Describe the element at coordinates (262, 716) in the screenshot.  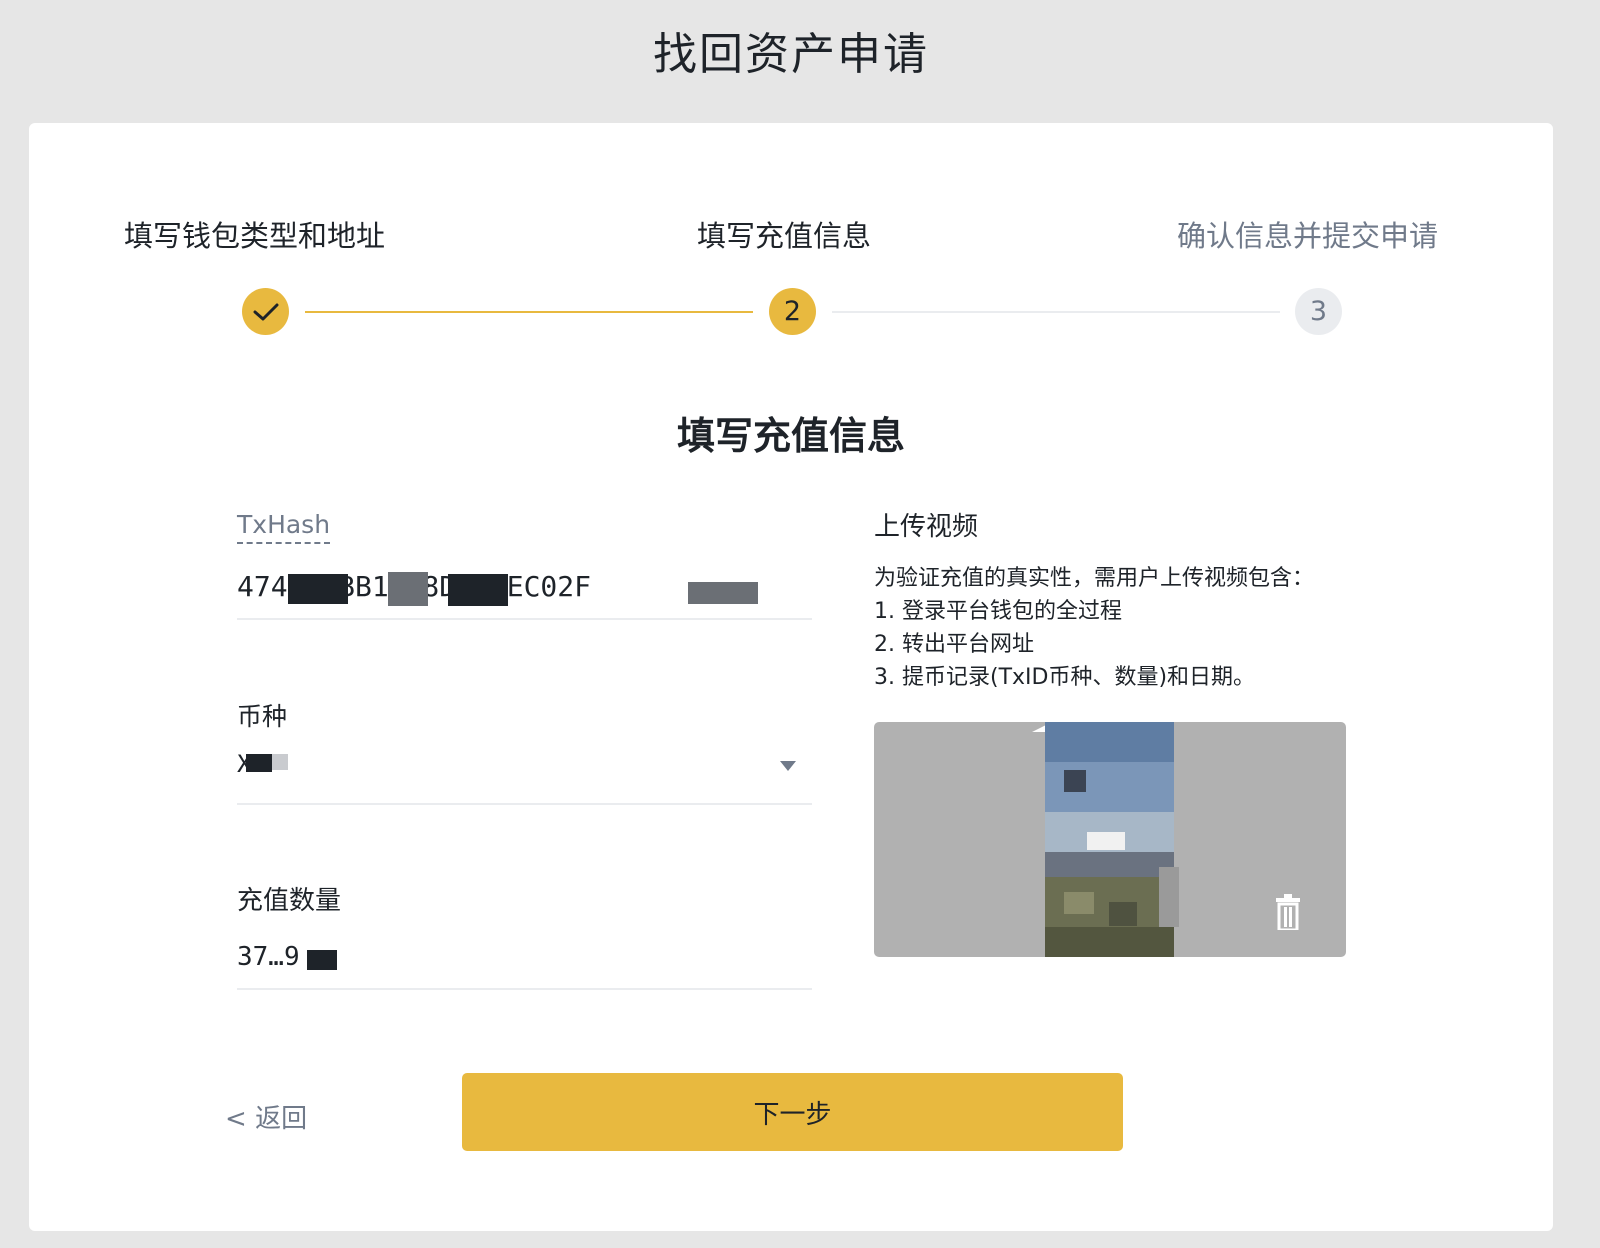
I see `coin-label: 币种` at that location.